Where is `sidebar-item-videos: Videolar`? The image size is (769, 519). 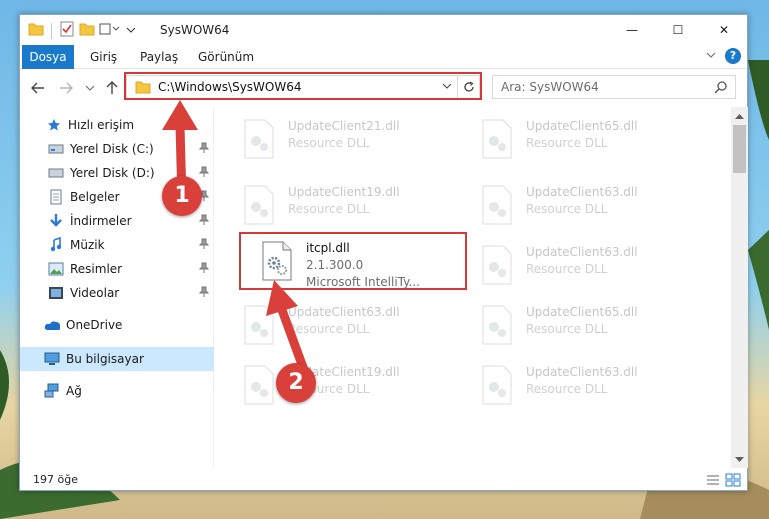
sidebar-item-videos: Videolar is located at coordinates (117, 293).